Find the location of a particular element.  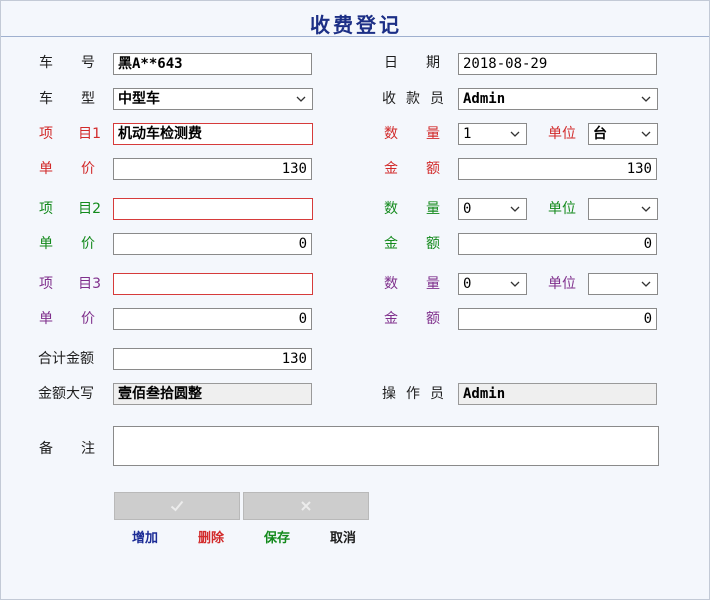

item2-unit-select is located at coordinates (623, 209).